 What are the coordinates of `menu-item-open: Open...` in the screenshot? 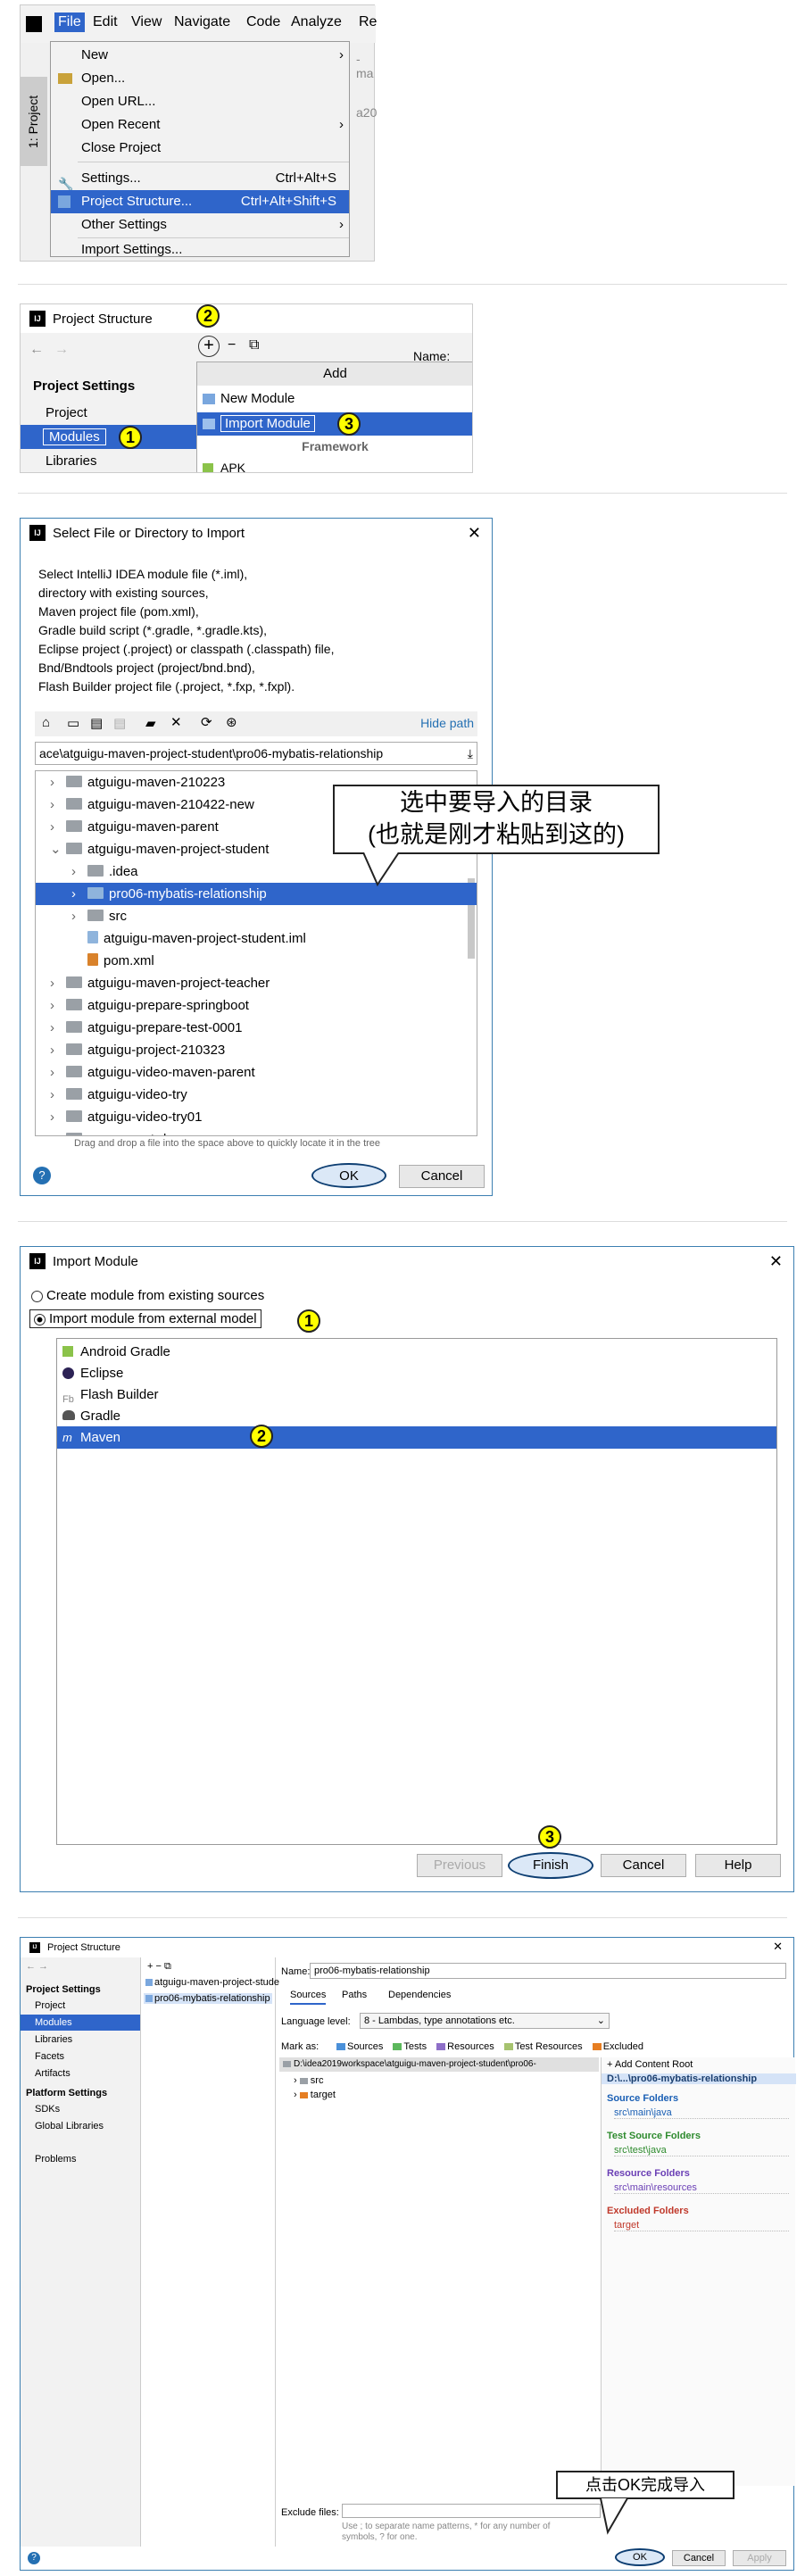 It's located at (200, 79).